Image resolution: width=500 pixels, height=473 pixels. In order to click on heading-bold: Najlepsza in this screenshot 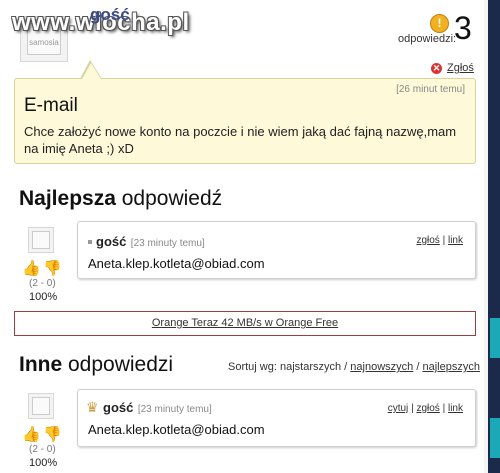, I will do `click(67, 198)`.